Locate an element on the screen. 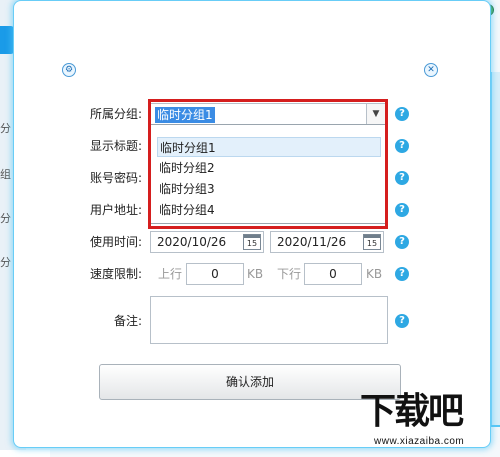 The image size is (500, 457). dropdown-option: 临时分组1 is located at coordinates (269, 147).